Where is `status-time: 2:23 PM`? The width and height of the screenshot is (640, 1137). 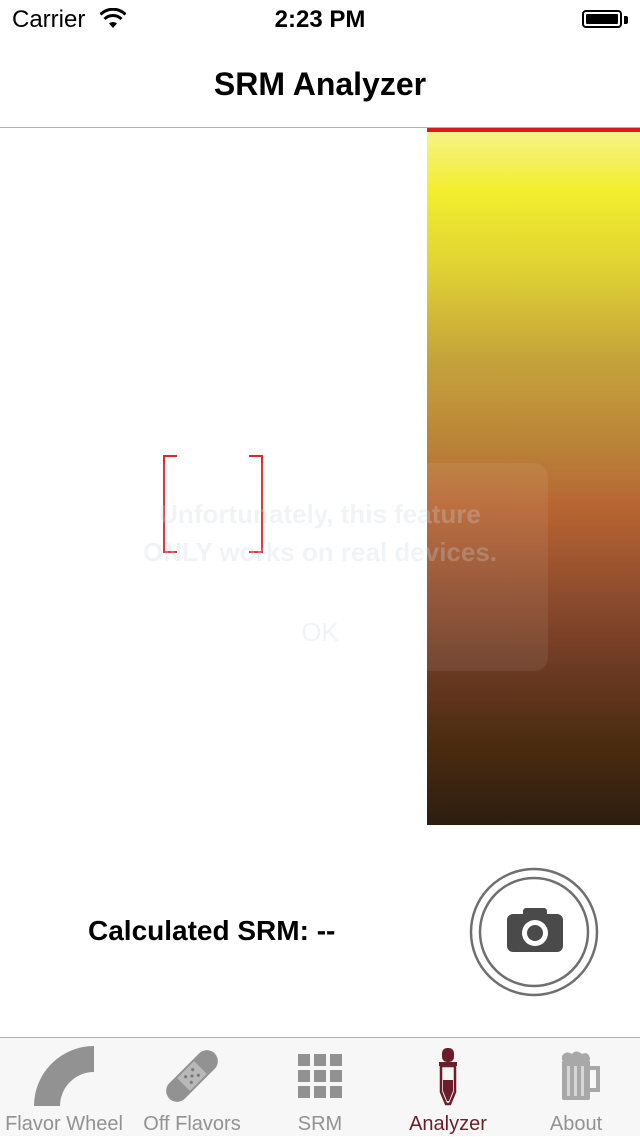
status-time: 2:23 PM is located at coordinates (320, 19).